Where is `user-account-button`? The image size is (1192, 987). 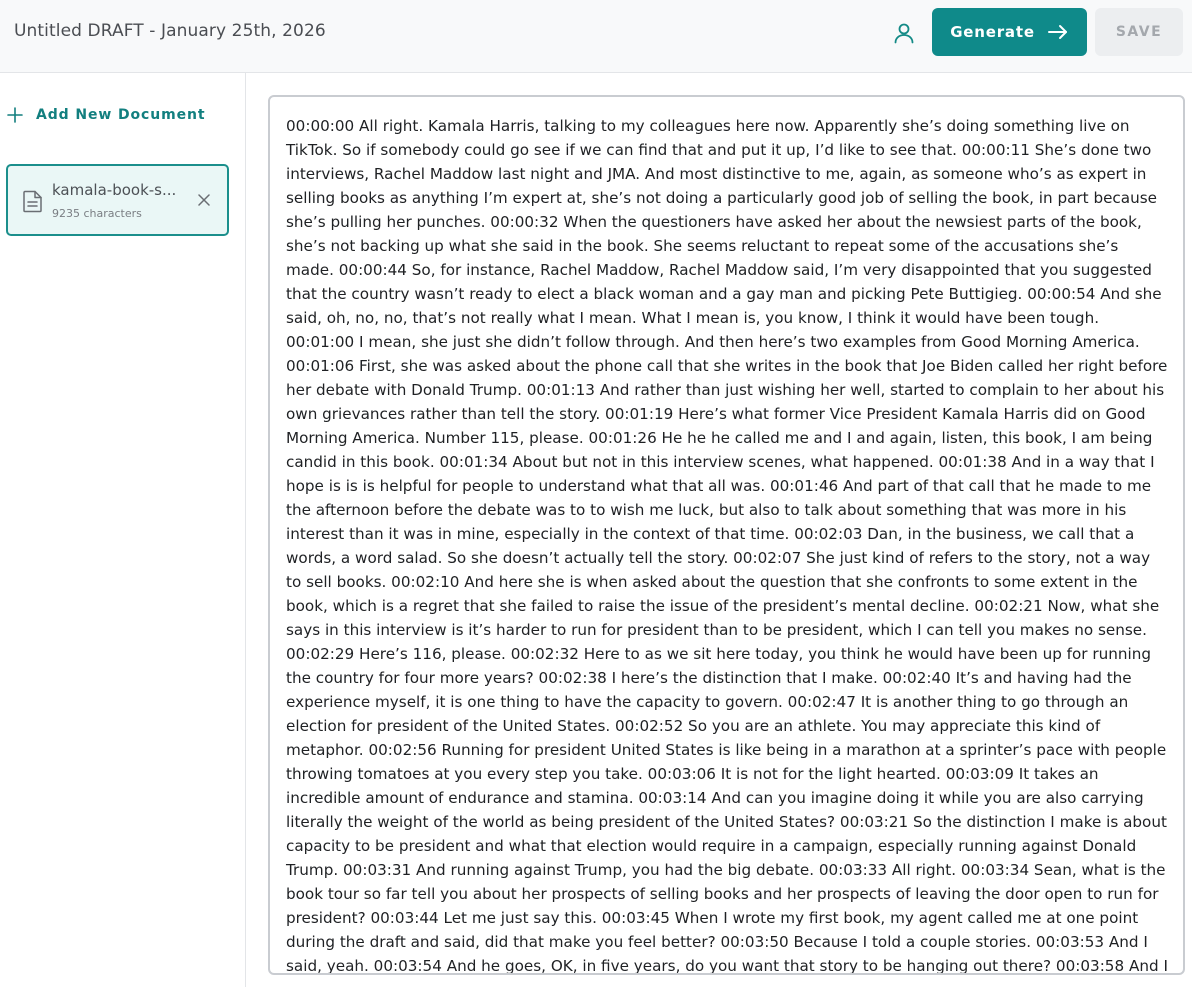 user-account-button is located at coordinates (904, 33).